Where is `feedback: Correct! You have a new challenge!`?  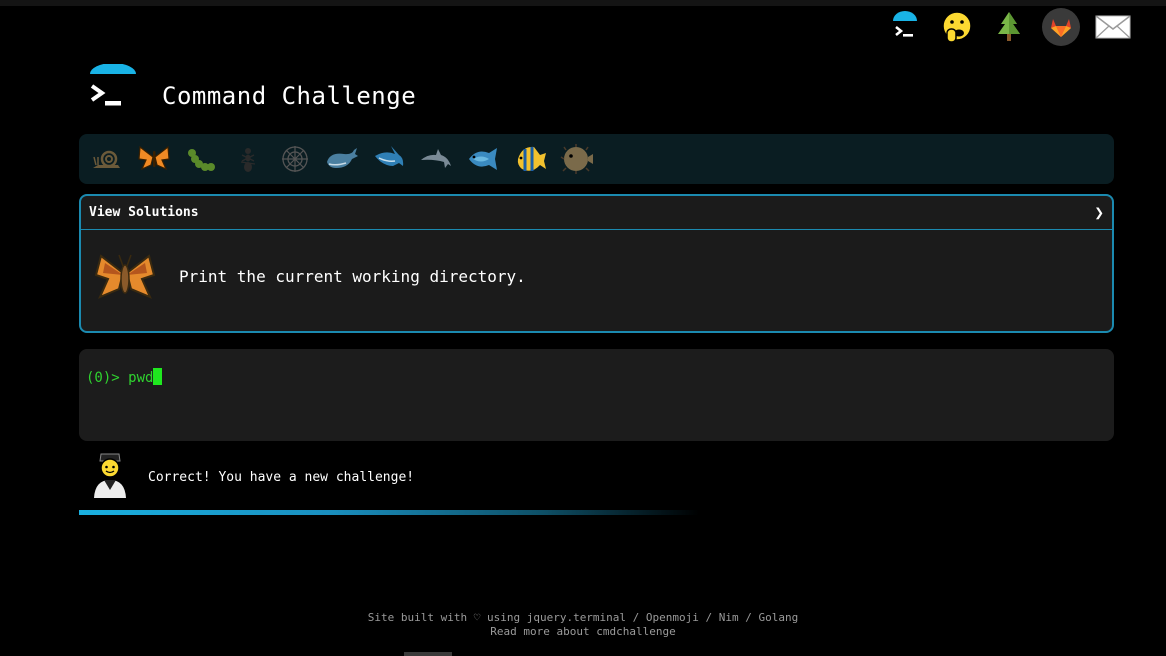 feedback: Correct! You have a new challenge! is located at coordinates (252, 477).